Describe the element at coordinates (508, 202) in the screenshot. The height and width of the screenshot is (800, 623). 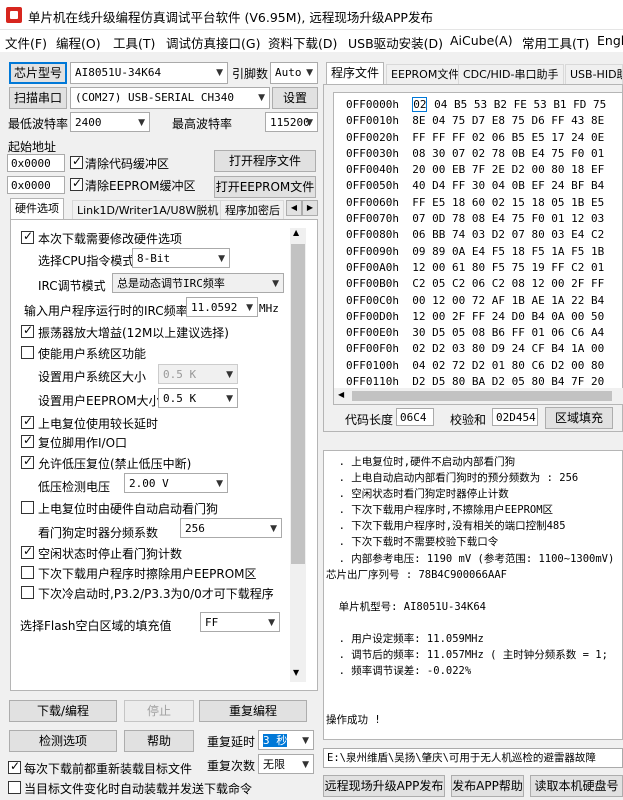
I see `hex-bytes: FF E5 18 60 02 15 18 05 1B E5` at that location.